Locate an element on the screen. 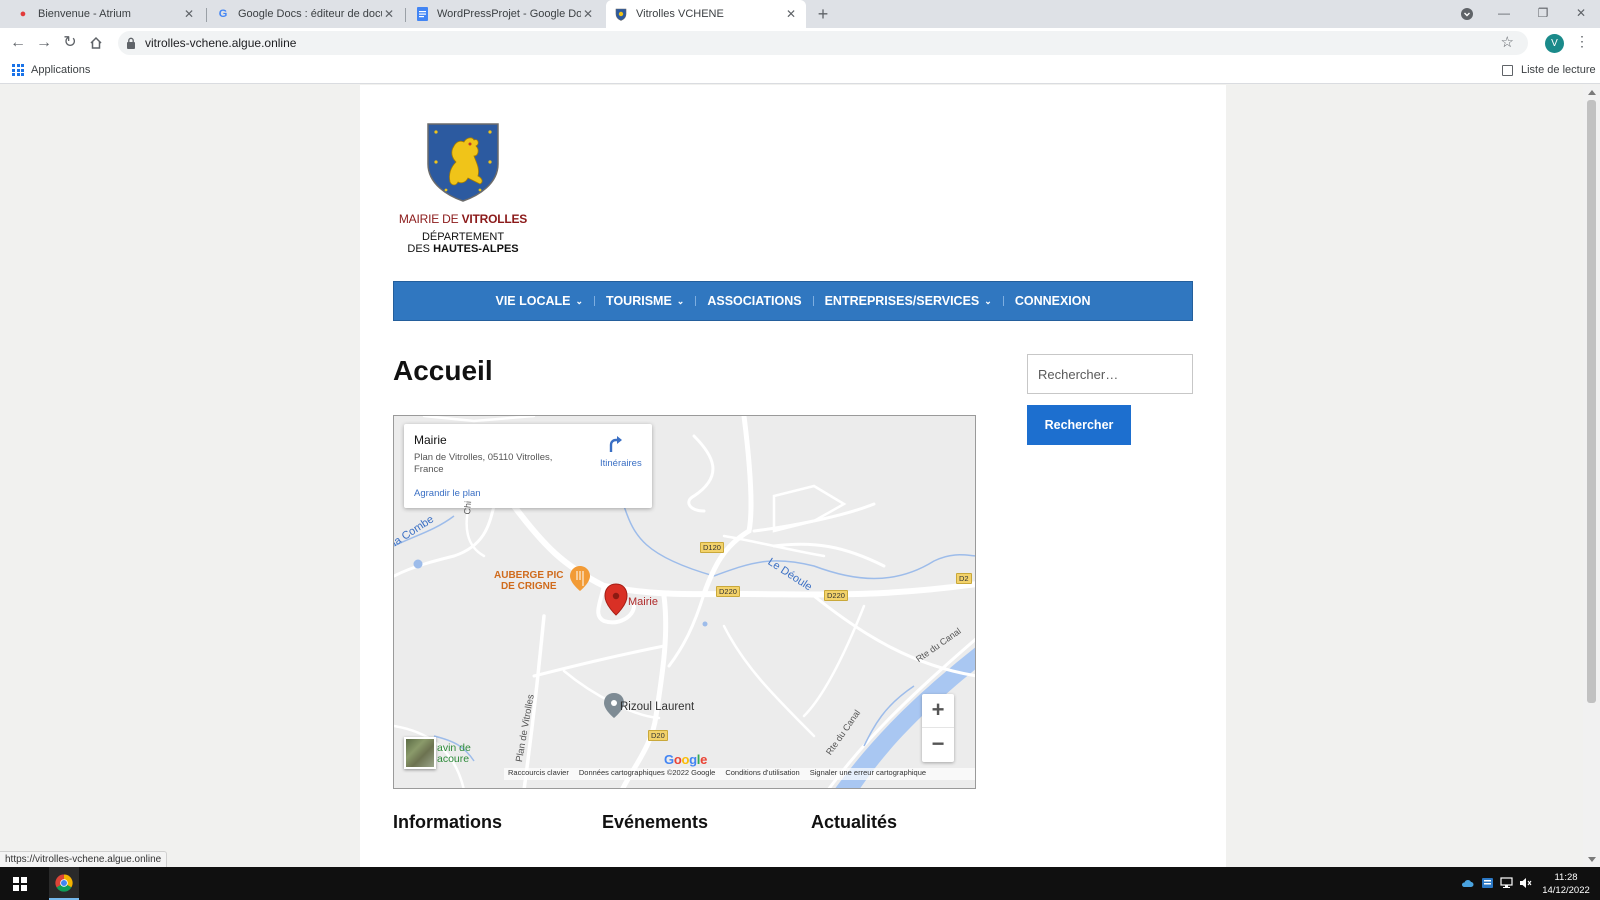 This screenshot has height=900, width=1600. tab-atrium: ● Bienvenue - Atrium ✕ is located at coordinates (106, 14).